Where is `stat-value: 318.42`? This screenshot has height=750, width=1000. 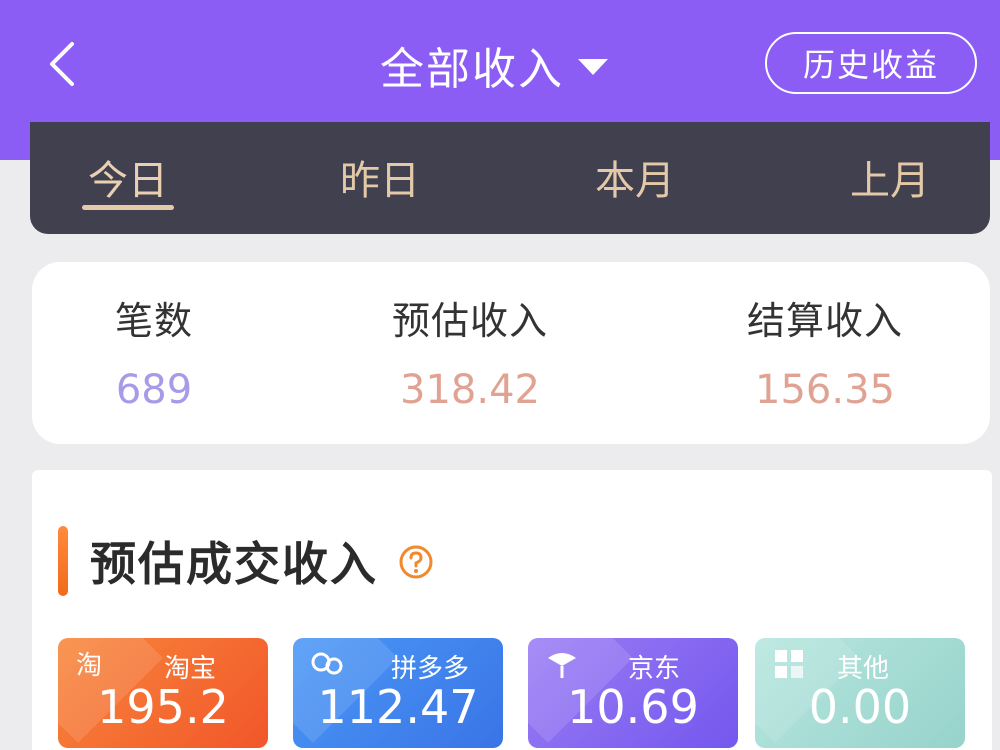 stat-value: 318.42 is located at coordinates (470, 390).